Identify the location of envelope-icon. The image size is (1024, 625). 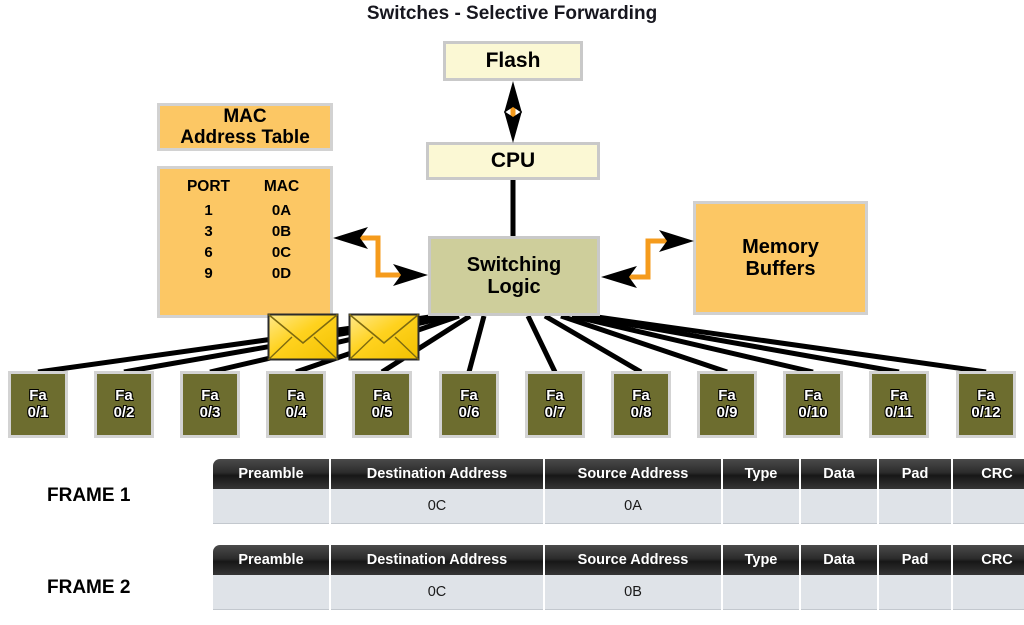
(303, 337).